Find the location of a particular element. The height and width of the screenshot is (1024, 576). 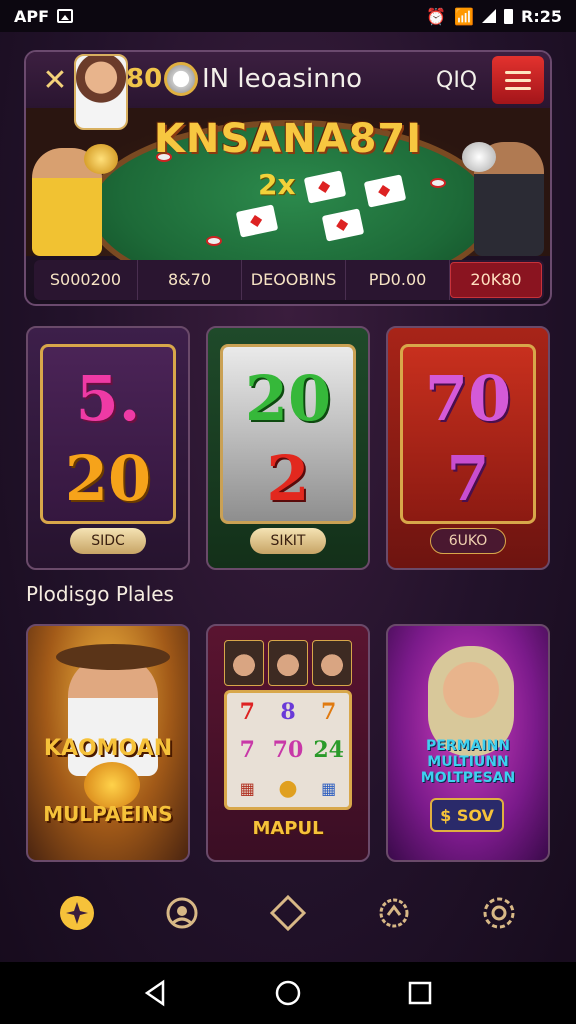

status-app-label: APF is located at coordinates (32, 16).